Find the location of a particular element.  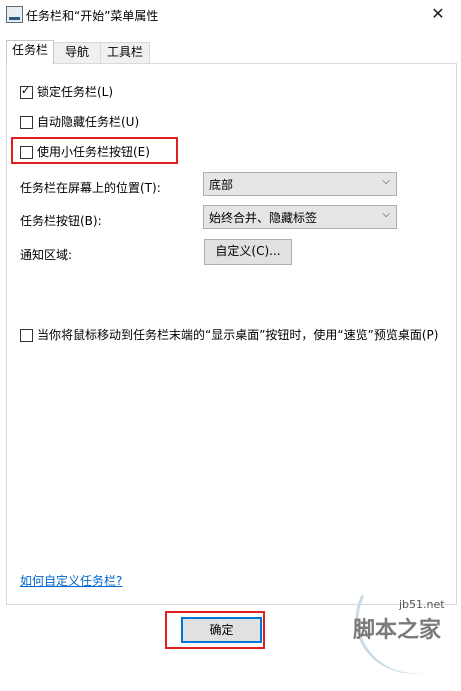

buttons-mode-value: 始终合并、隐藏标签 is located at coordinates (263, 218).